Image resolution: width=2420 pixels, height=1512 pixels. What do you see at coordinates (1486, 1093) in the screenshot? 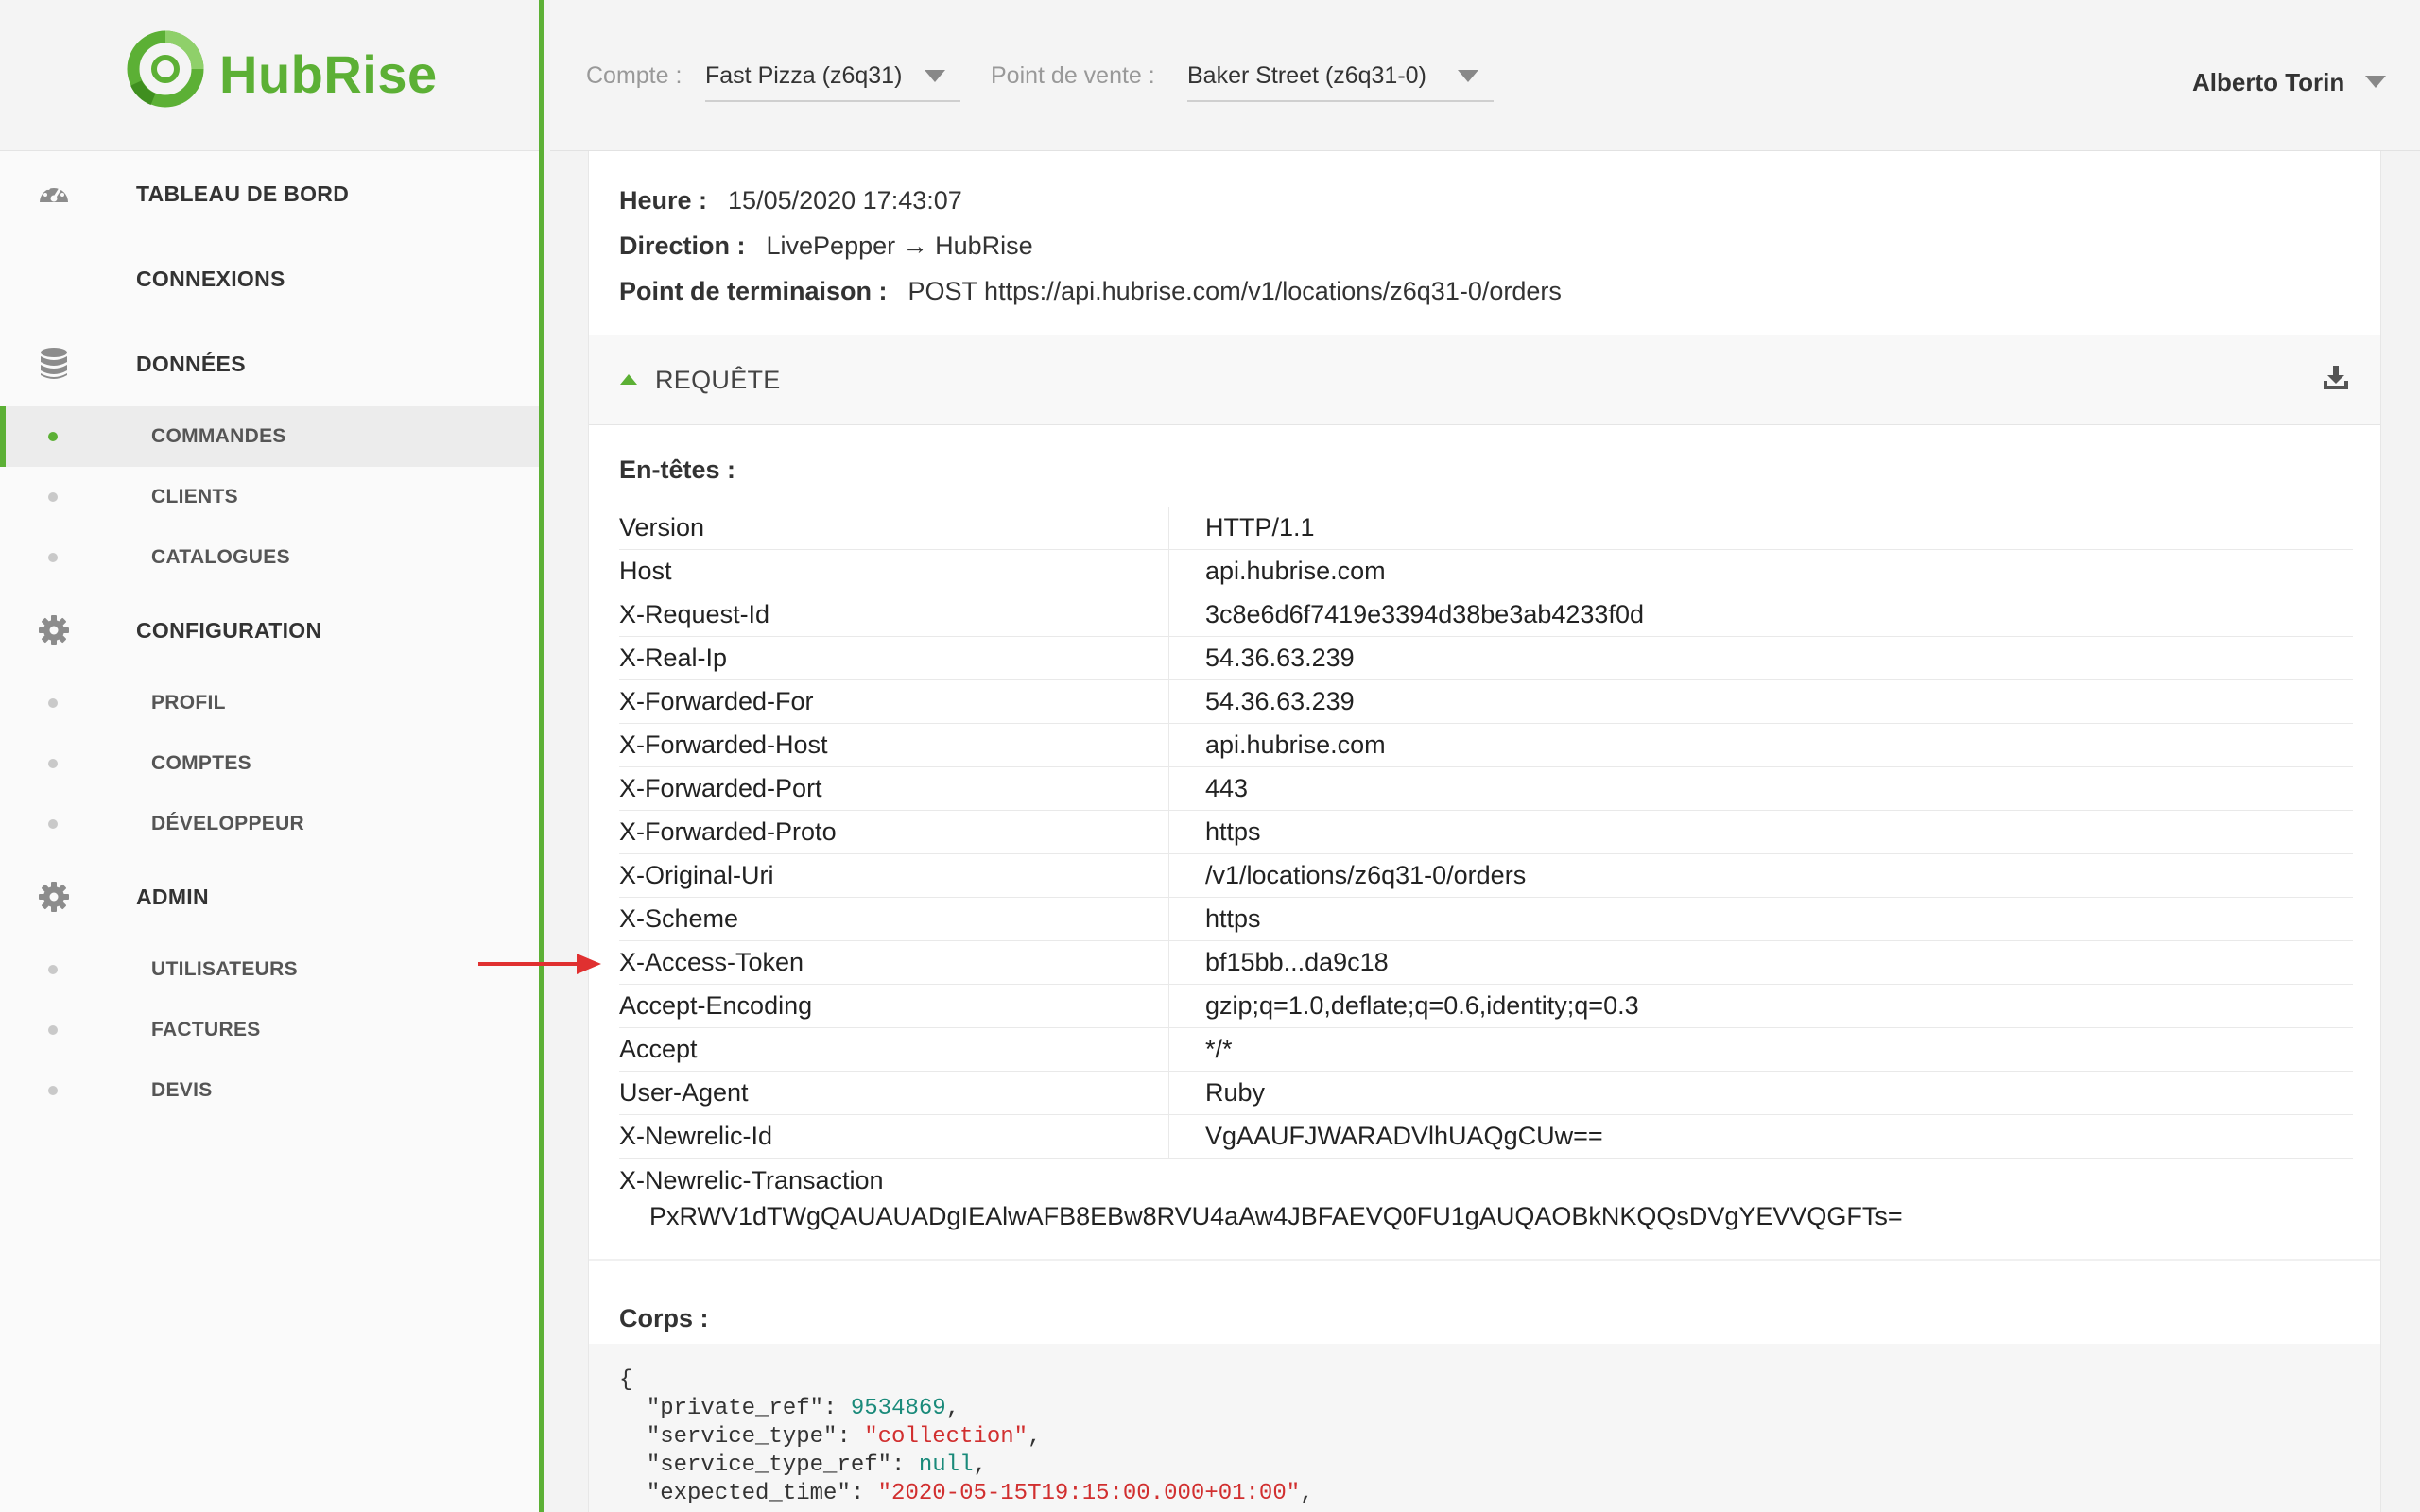
I see `header-row: User-Agent Ruby` at bounding box center [1486, 1093].